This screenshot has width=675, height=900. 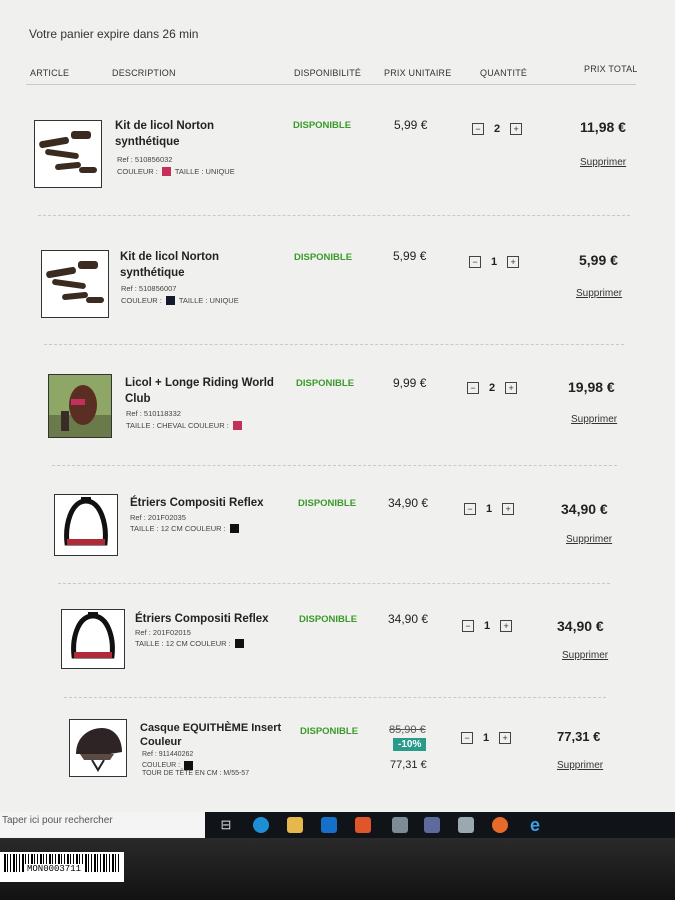 What do you see at coordinates (204, 171) in the screenshot?
I see `size-label: TAILLE : UNIQUE` at bounding box center [204, 171].